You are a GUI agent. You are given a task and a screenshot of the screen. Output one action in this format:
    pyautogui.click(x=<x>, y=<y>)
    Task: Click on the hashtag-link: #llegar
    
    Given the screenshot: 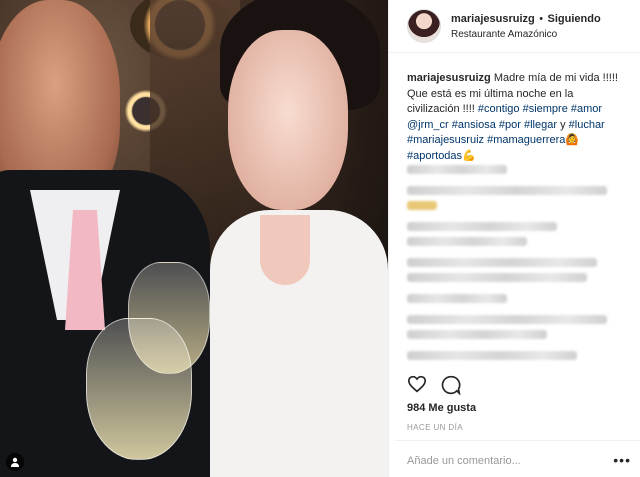 What is the action you would take?
    pyautogui.click(x=540, y=125)
    